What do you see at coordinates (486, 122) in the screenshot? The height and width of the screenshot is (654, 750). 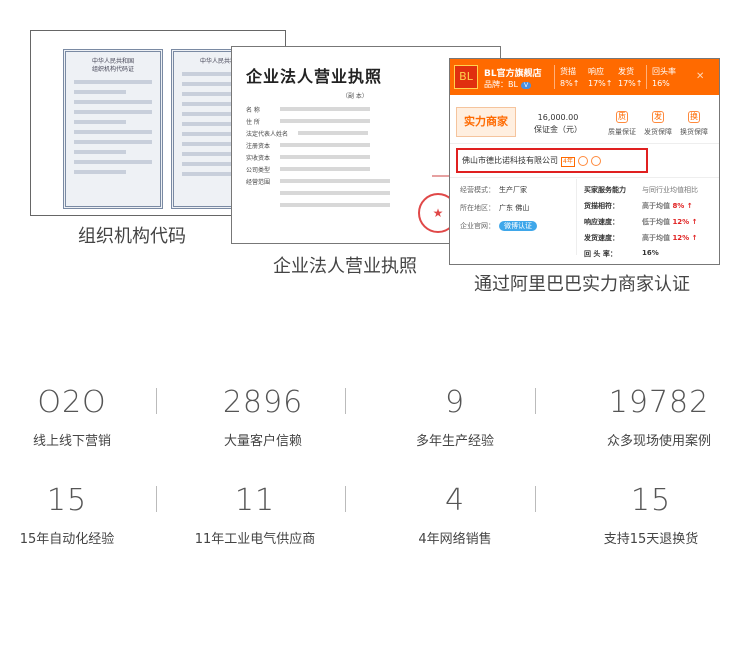 I see `merchant-badge: 实力商家` at bounding box center [486, 122].